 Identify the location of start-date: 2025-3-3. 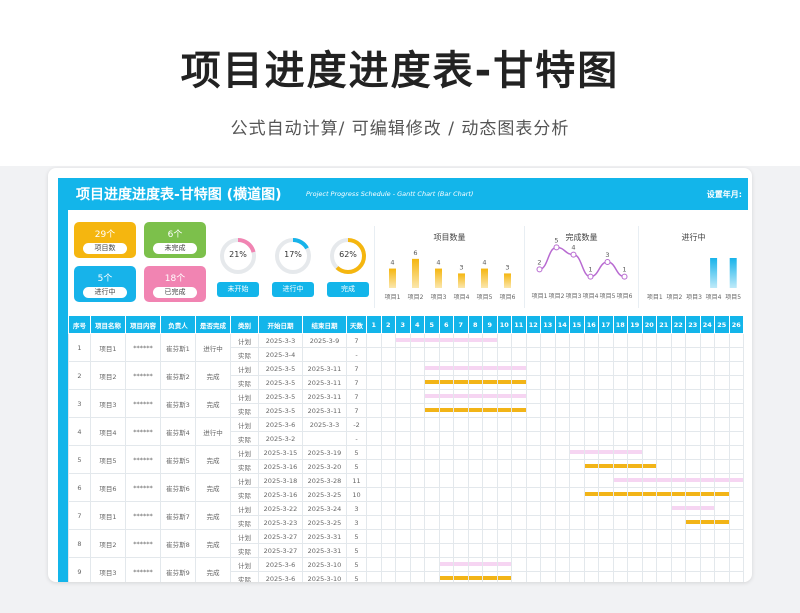
(280, 340).